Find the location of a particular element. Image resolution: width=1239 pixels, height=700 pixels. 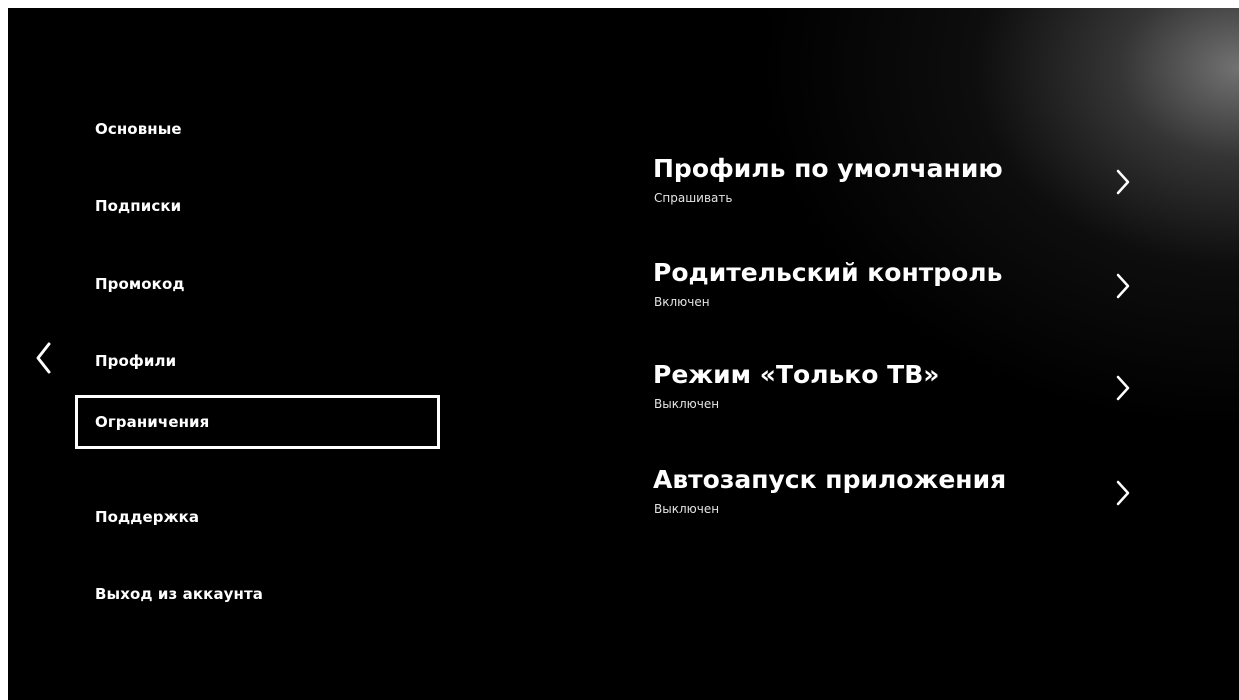

sidebar-item-label: Поддержка is located at coordinates (147, 517).